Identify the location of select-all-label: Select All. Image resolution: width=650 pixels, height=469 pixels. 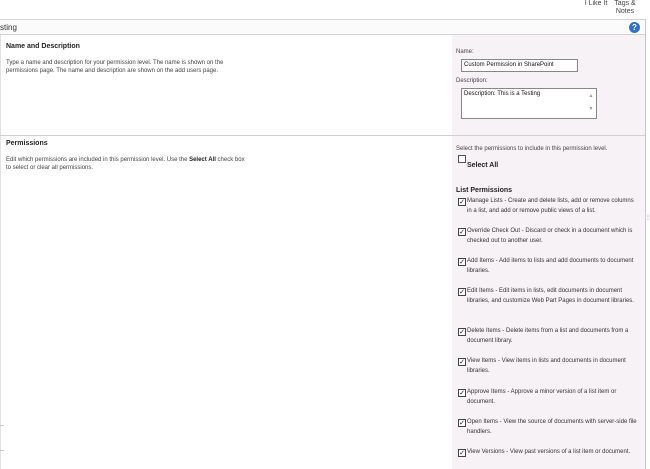
(483, 165).